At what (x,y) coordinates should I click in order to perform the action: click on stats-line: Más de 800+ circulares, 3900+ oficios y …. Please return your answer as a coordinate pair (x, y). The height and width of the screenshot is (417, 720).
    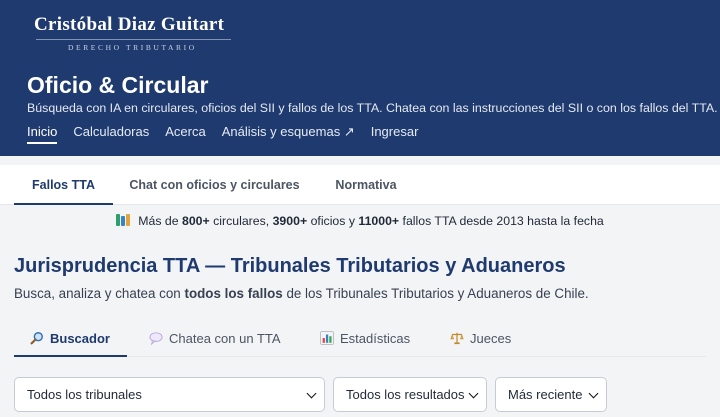
    Looking at the image, I should click on (360, 221).